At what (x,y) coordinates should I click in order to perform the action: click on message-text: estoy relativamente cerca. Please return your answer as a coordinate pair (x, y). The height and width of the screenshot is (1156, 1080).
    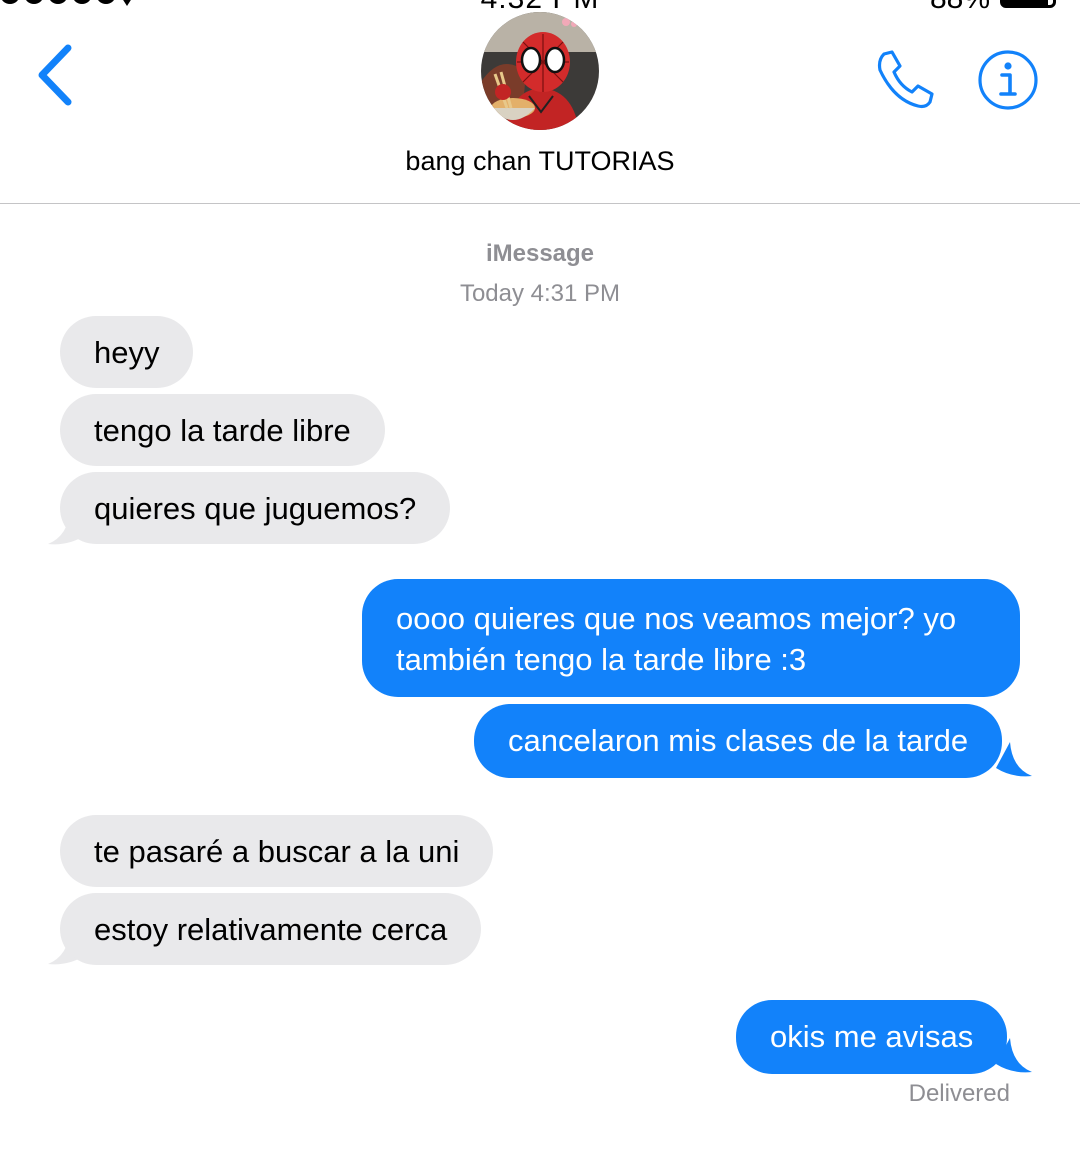
    Looking at the image, I should click on (271, 929).